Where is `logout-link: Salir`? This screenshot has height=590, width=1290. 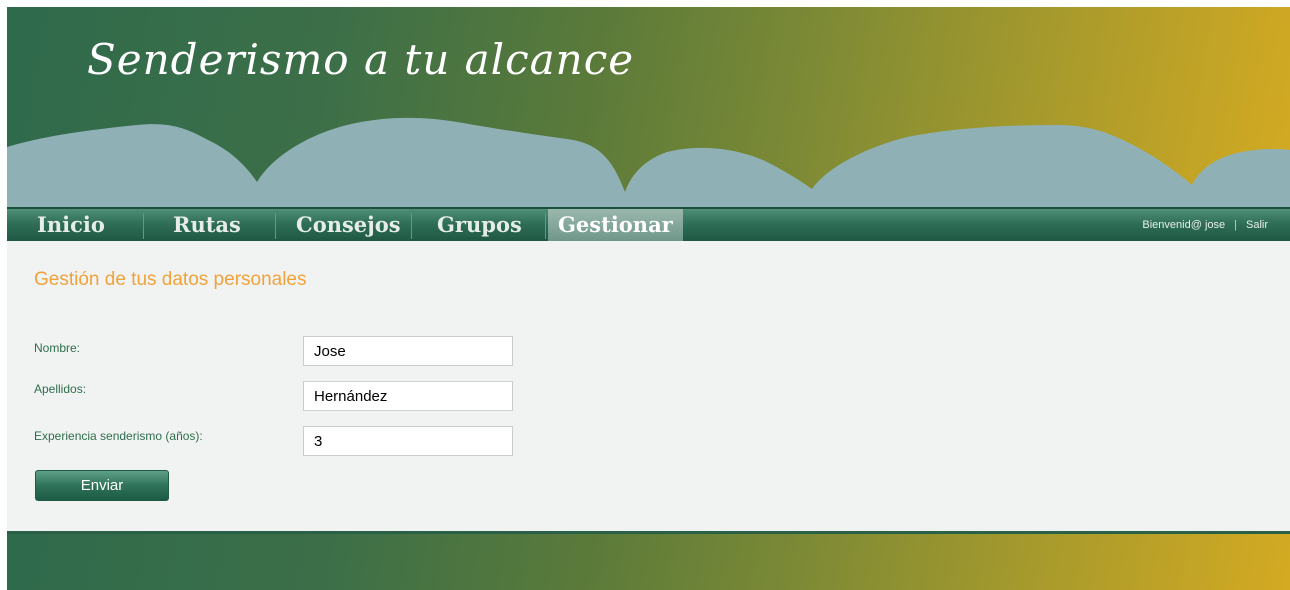 logout-link: Salir is located at coordinates (1257, 225).